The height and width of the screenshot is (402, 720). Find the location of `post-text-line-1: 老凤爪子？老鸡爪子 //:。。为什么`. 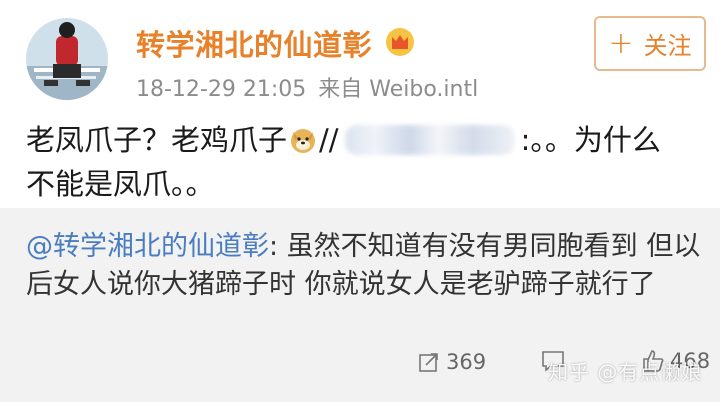

post-text-line-1: 老凤爪子？老鸡爪子 //:。。为什么 is located at coordinates (343, 140).